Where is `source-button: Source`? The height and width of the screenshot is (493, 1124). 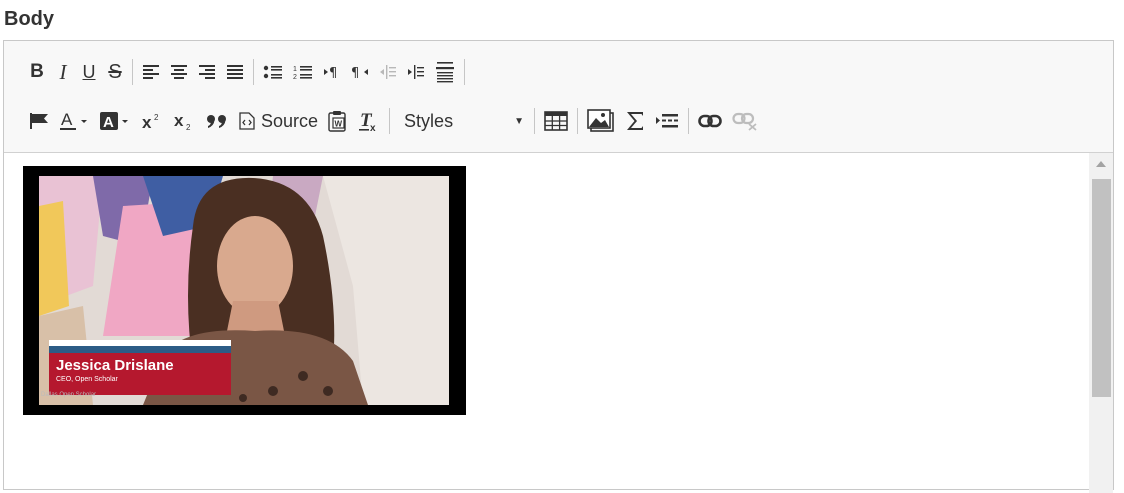 source-button: Source is located at coordinates (278, 121).